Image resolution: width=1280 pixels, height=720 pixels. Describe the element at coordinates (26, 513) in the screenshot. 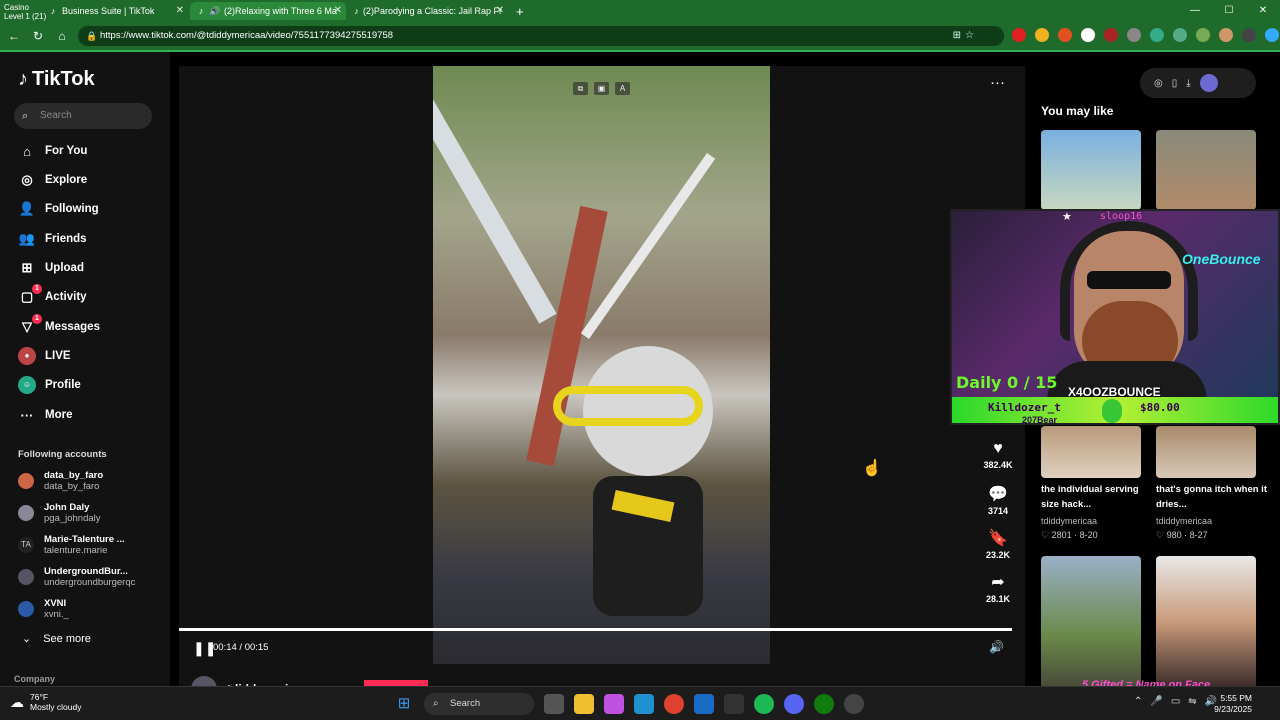

I see `avatar` at that location.